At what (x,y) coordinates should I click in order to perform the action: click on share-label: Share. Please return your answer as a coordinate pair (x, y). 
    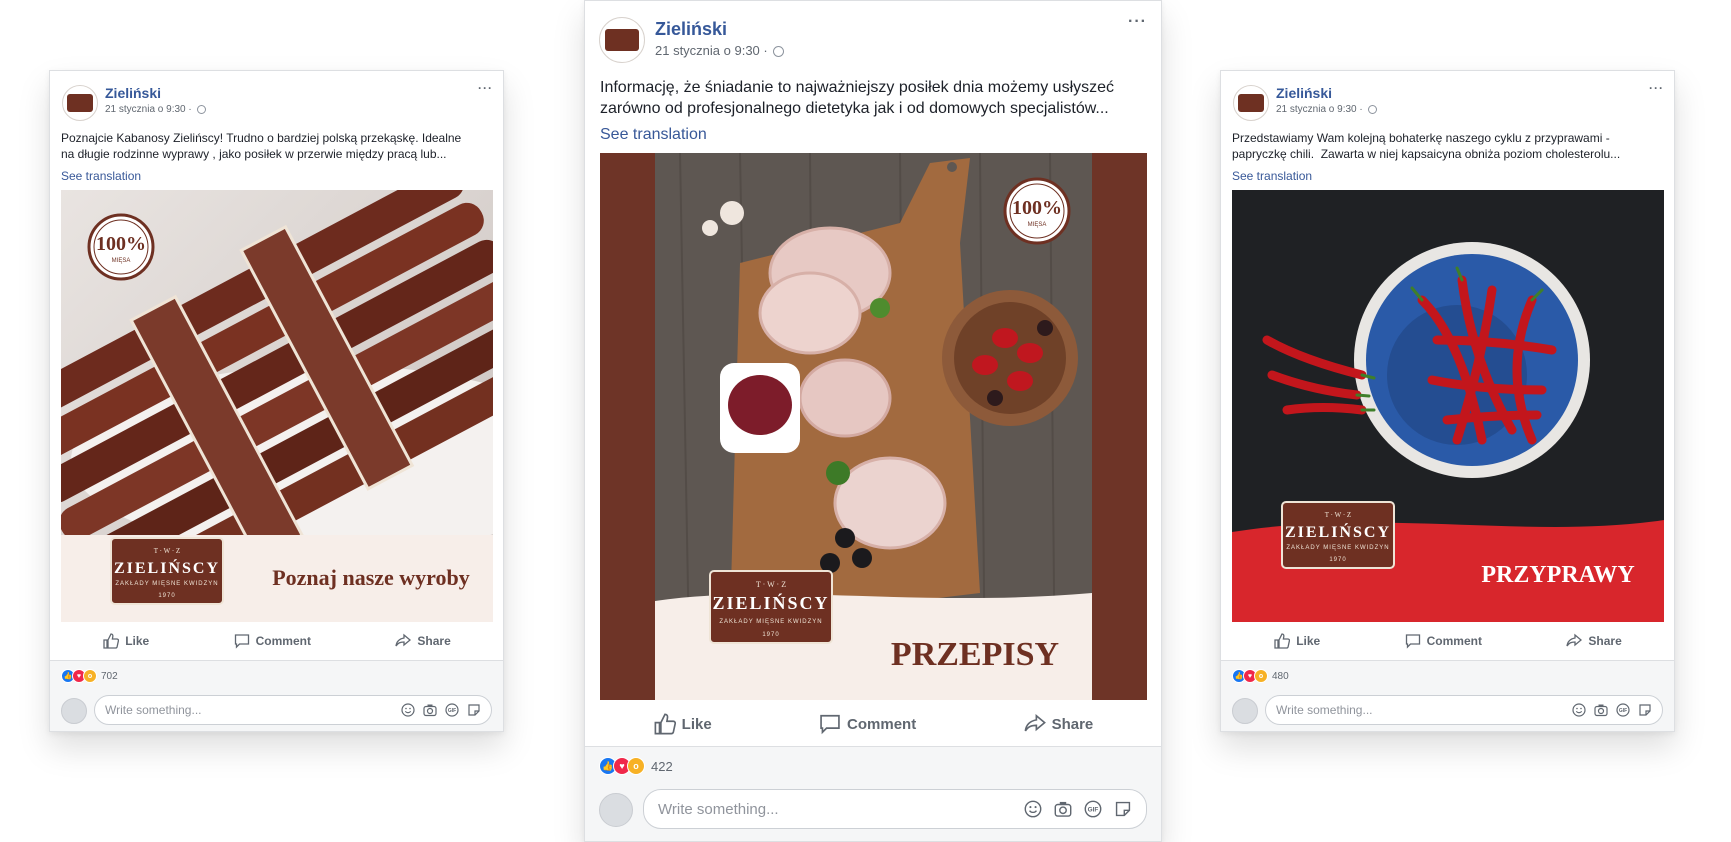
    Looking at the image, I should click on (1072, 724).